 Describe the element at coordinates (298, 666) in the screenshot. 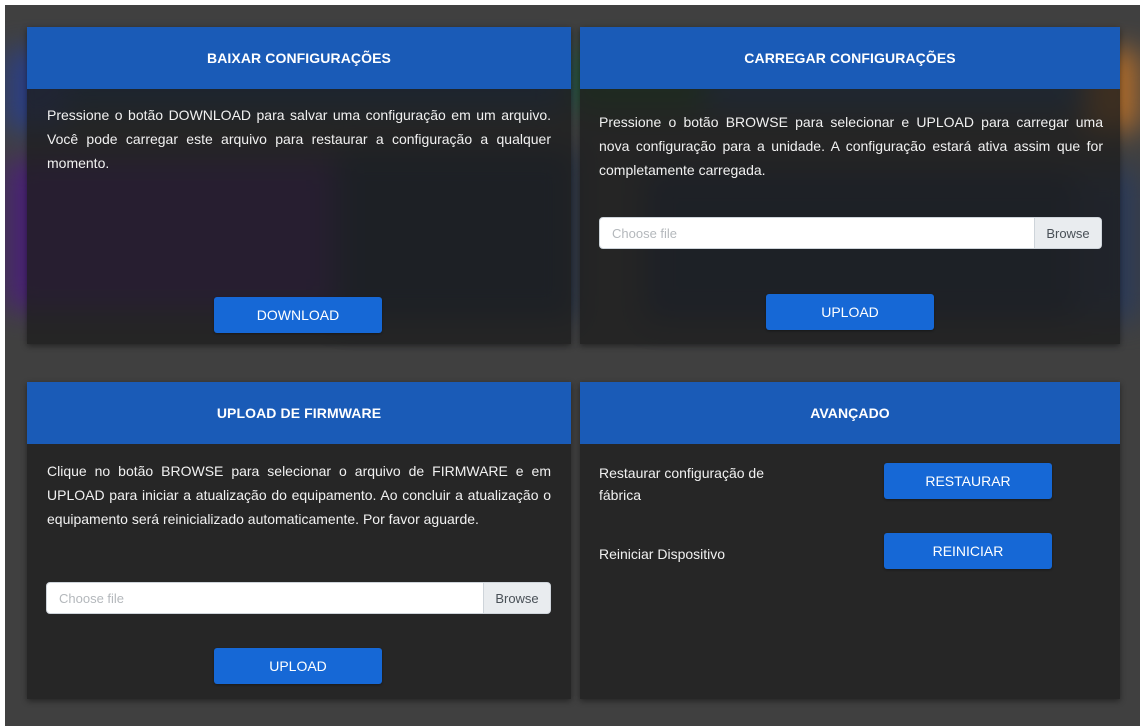

I see `upload-firmware-button: UPLOAD` at that location.